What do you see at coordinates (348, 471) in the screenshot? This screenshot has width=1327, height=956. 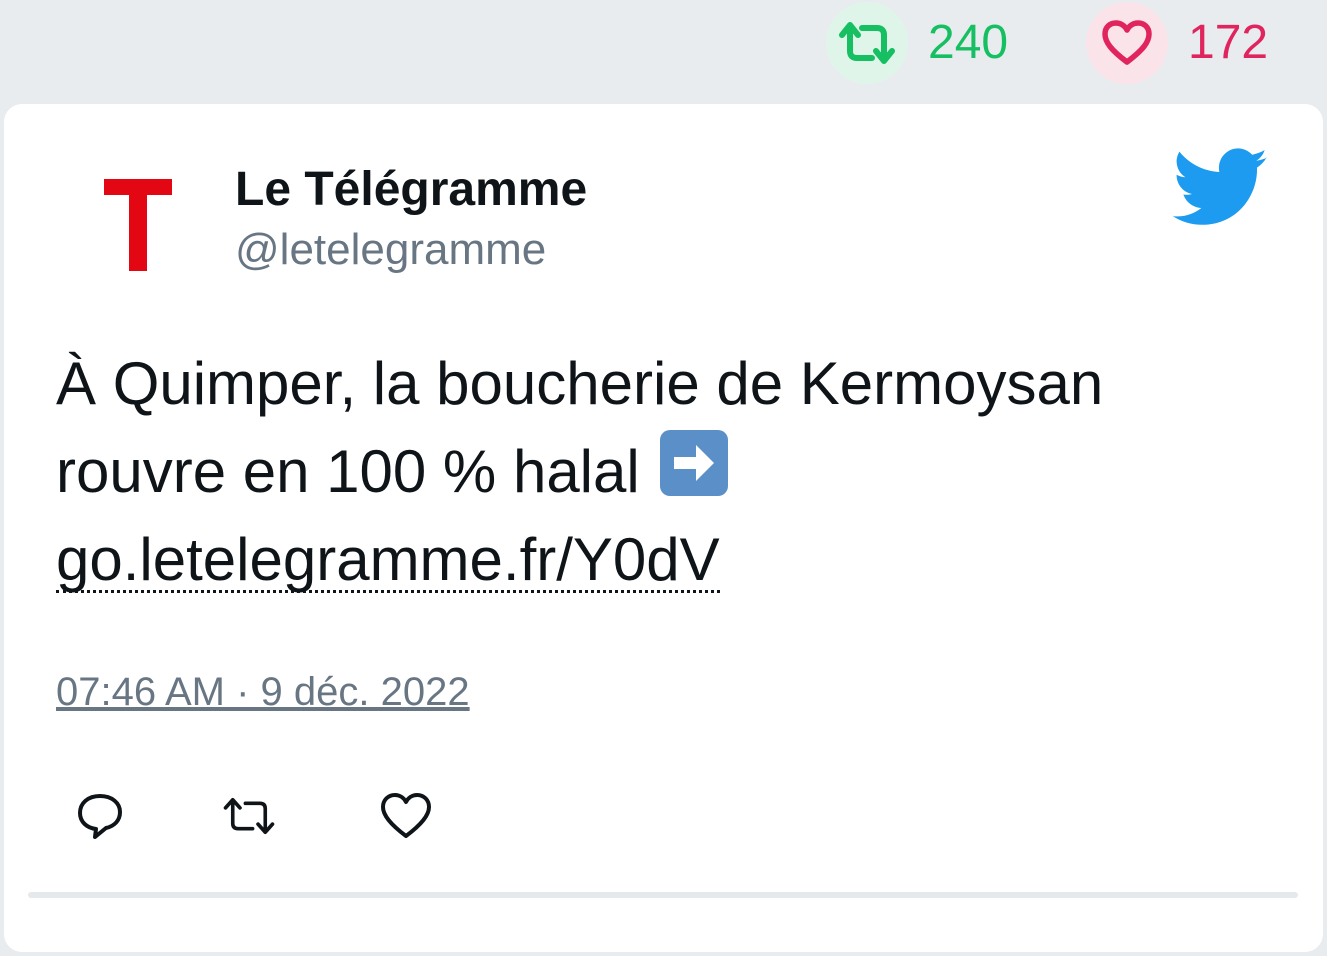 I see `tweet-text-line-2: rouvre en 100 % halal` at bounding box center [348, 471].